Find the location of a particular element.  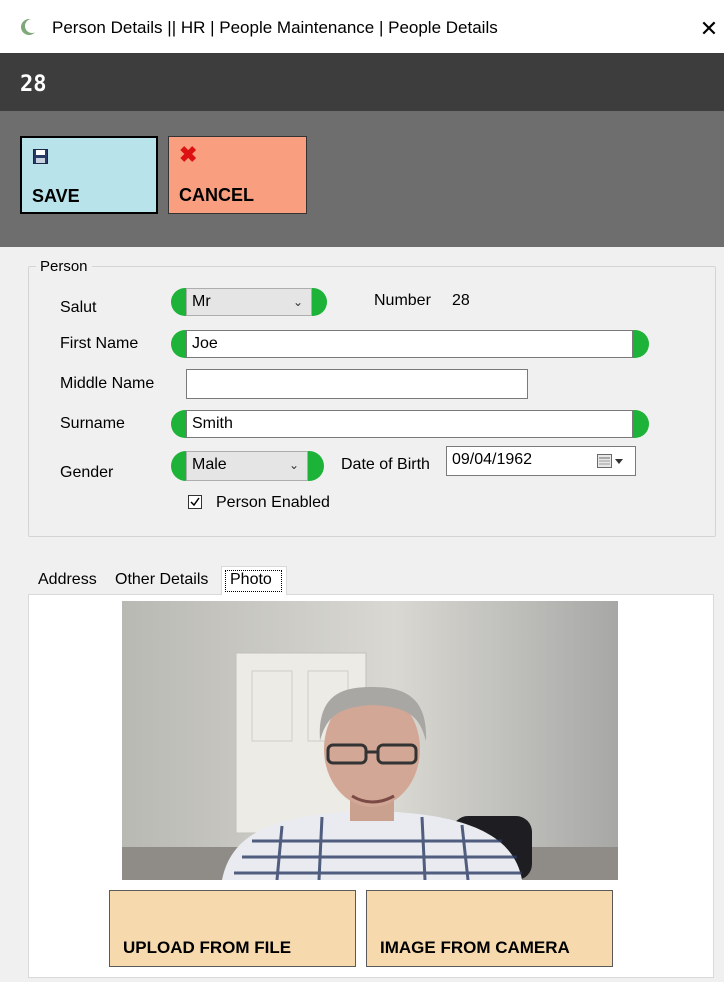

image-from-camera-label: IMAGE FROM CAMERA is located at coordinates (475, 947).